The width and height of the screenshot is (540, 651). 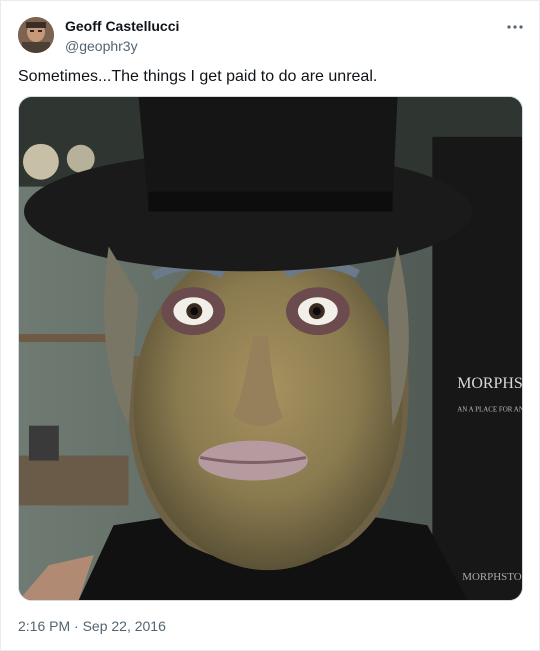 I want to click on more-horizontal-icon, so click(x=515, y=27).